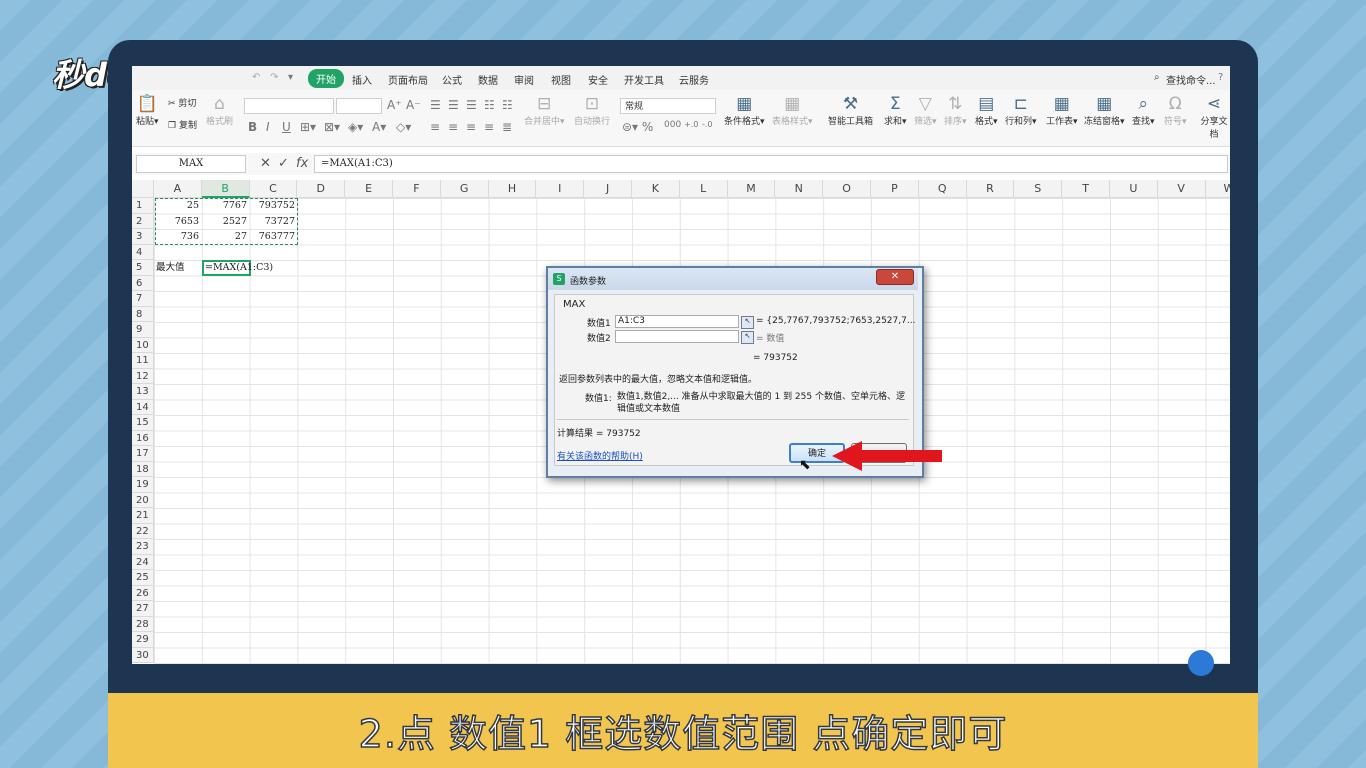 The height and width of the screenshot is (768, 1366). I want to click on number-format-select: 常规, so click(668, 106).